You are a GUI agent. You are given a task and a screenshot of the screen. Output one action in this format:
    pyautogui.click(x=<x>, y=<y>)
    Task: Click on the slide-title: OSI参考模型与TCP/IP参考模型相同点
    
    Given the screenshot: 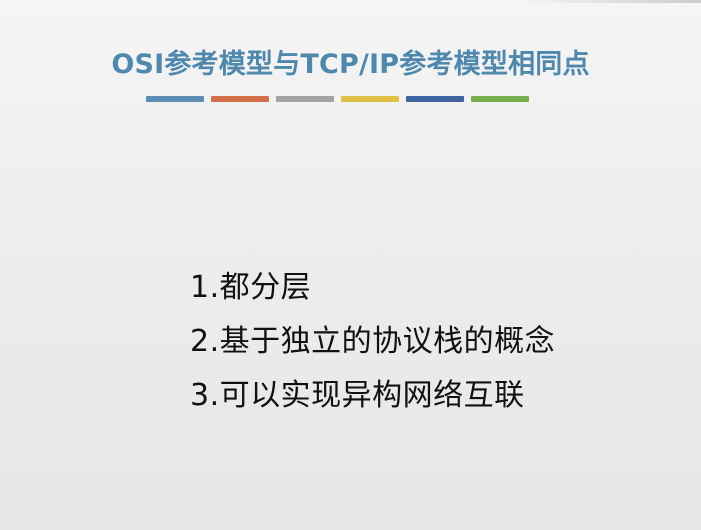 What is the action you would take?
    pyautogui.click(x=350, y=64)
    